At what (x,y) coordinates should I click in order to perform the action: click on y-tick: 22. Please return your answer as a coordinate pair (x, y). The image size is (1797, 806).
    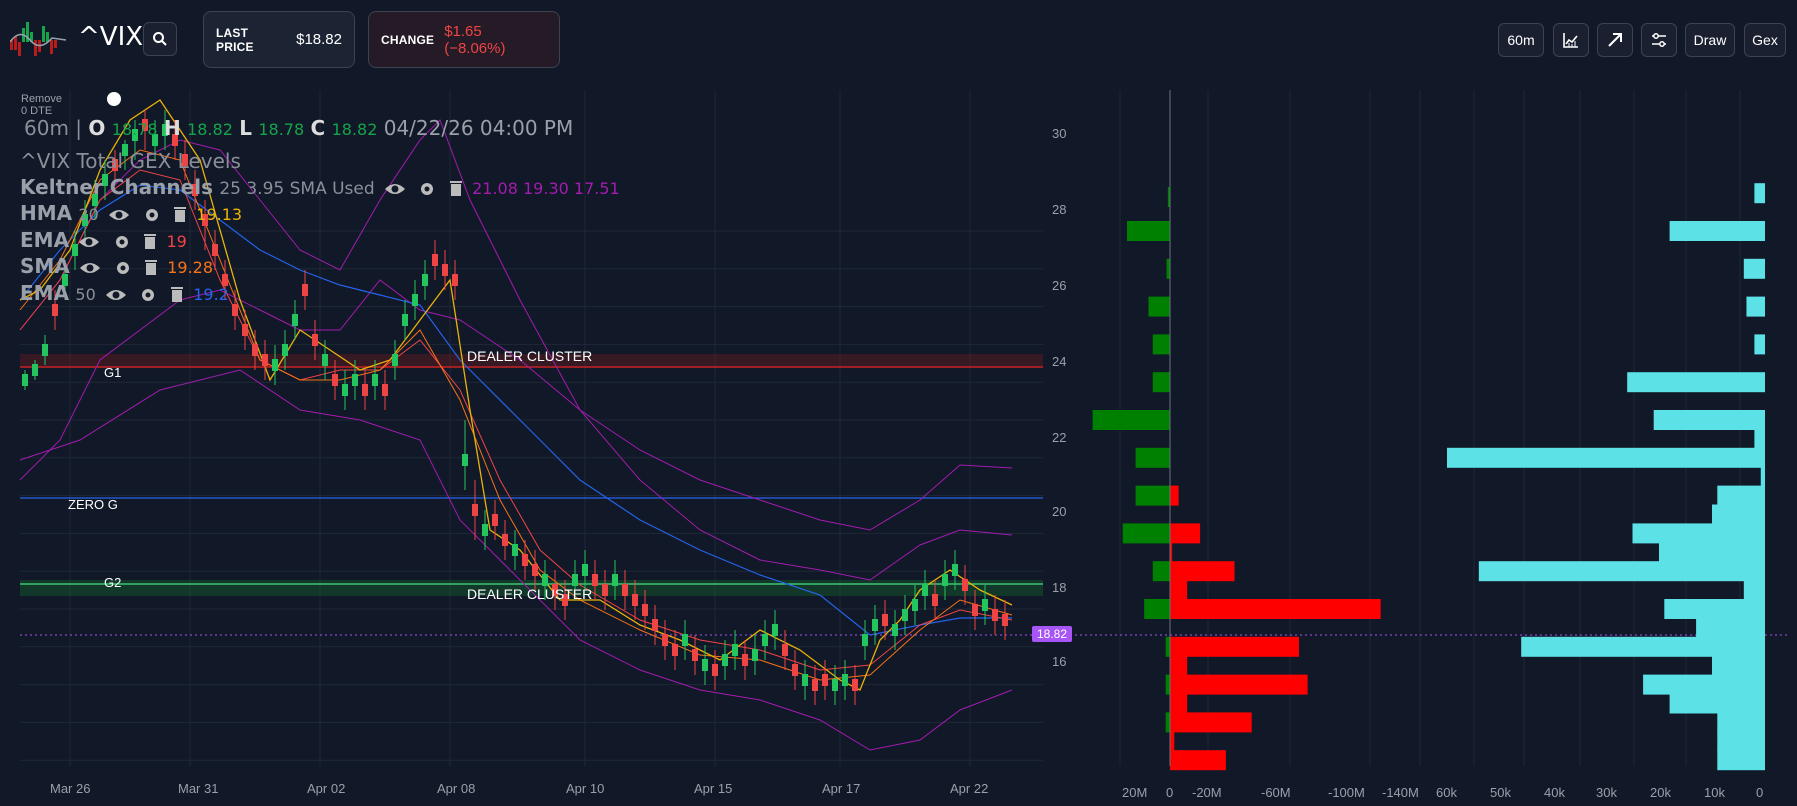
    Looking at the image, I should click on (1059, 437).